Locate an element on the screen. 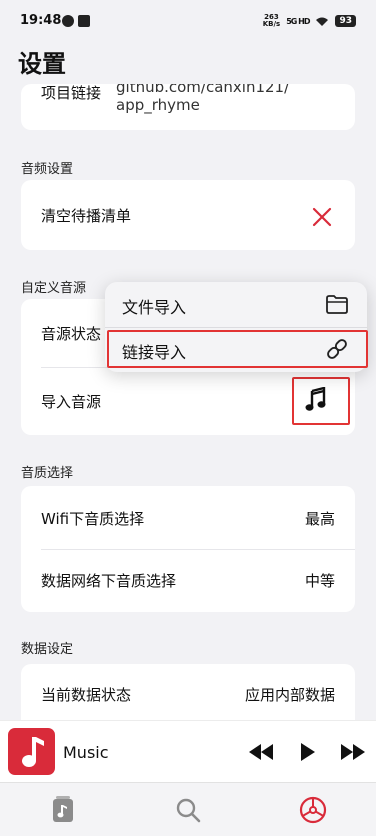  mobile-quality-value: 中等 is located at coordinates (320, 580).